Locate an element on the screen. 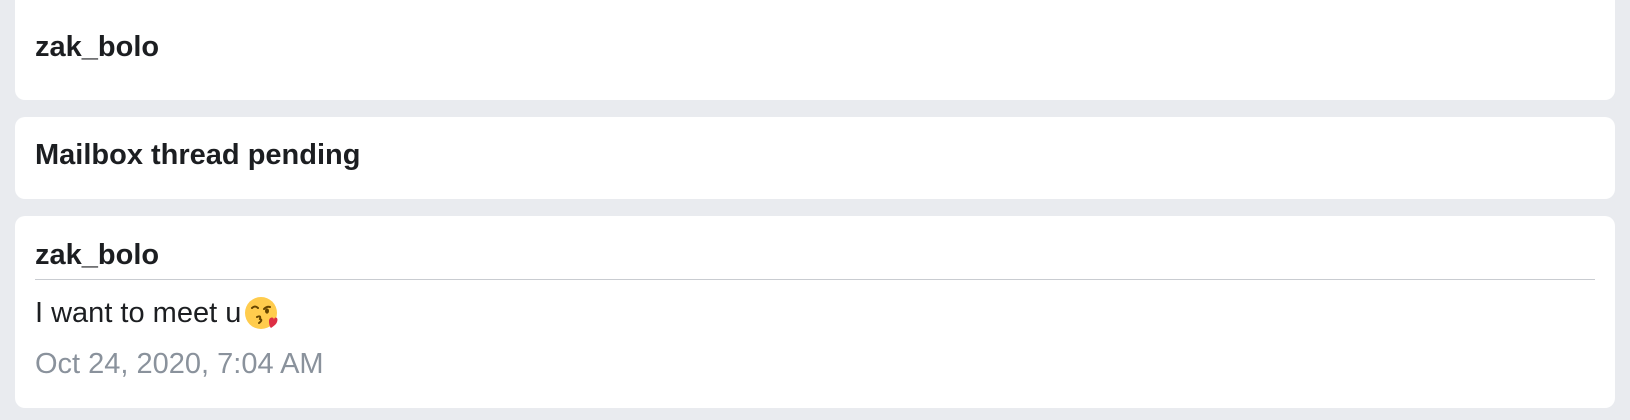 The image size is (1630, 420). message-body-text: I want to meet u is located at coordinates (138, 313).